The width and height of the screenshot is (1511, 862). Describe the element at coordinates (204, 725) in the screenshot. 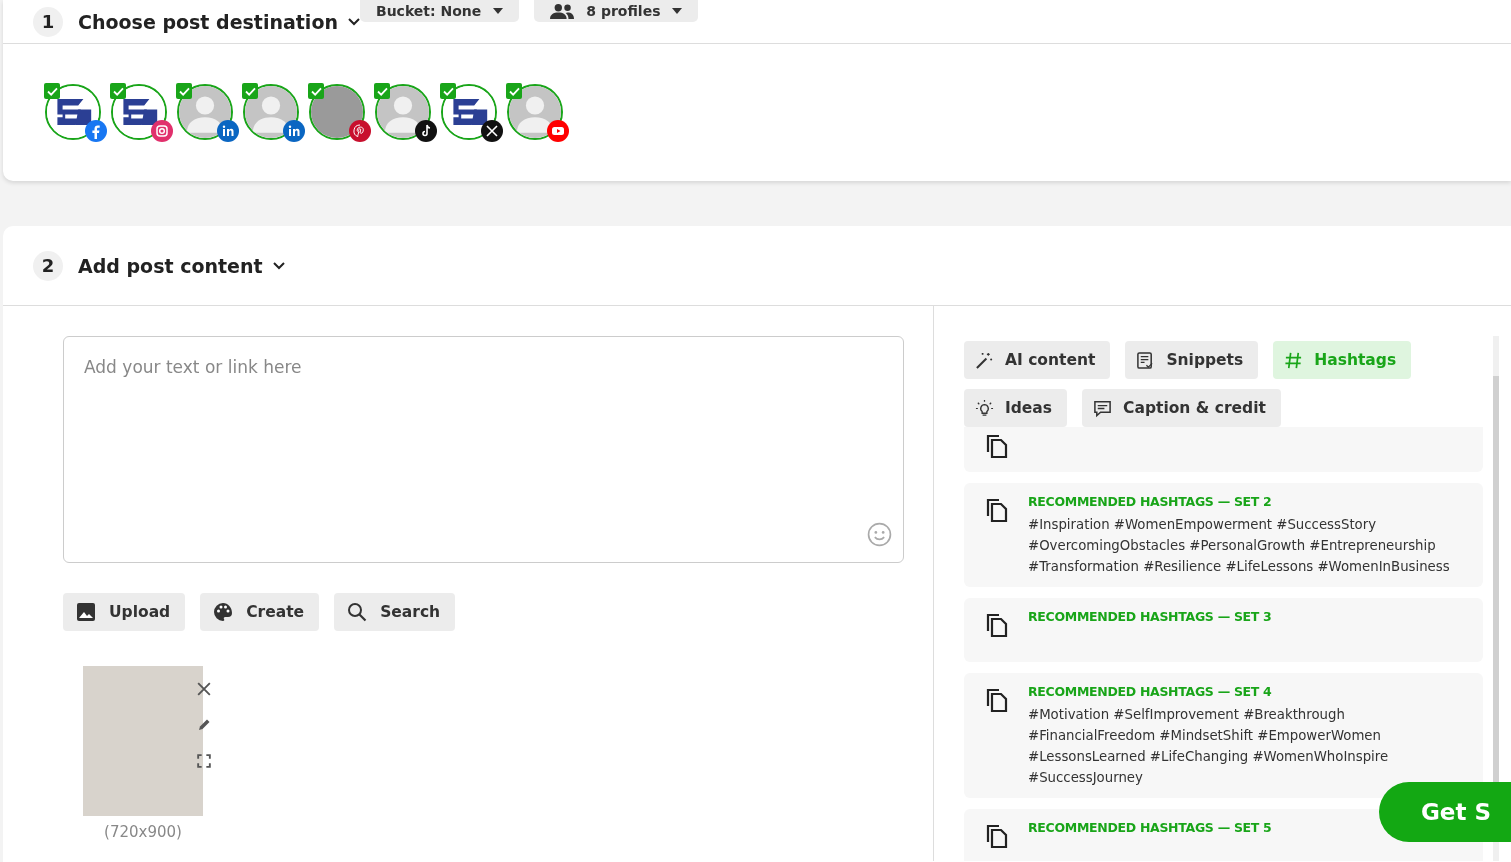

I see `pencil-icon` at that location.